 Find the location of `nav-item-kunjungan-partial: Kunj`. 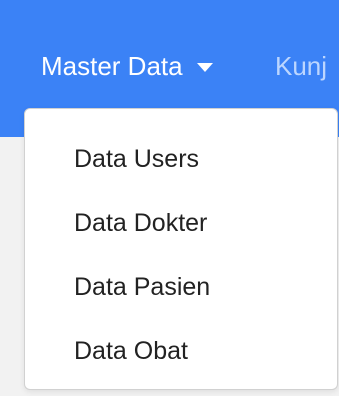

nav-item-kunjungan-partial: Kunj is located at coordinates (307, 66).